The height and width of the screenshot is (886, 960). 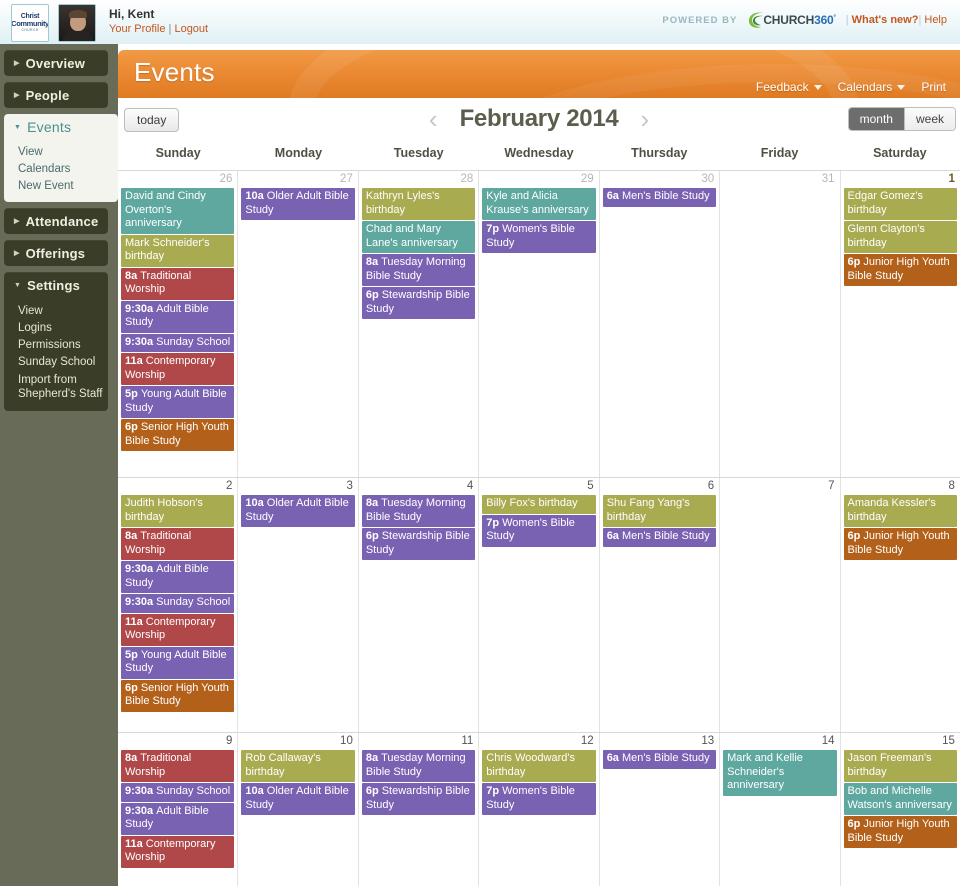 What do you see at coordinates (660, 809) in the screenshot?
I see `calendar-day-cell: 13 6a Men's Bible Study` at bounding box center [660, 809].